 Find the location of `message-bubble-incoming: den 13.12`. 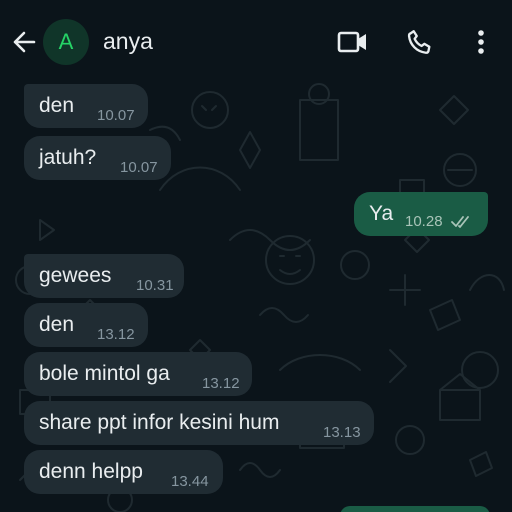

message-bubble-incoming: den 13.12 is located at coordinates (86, 325).